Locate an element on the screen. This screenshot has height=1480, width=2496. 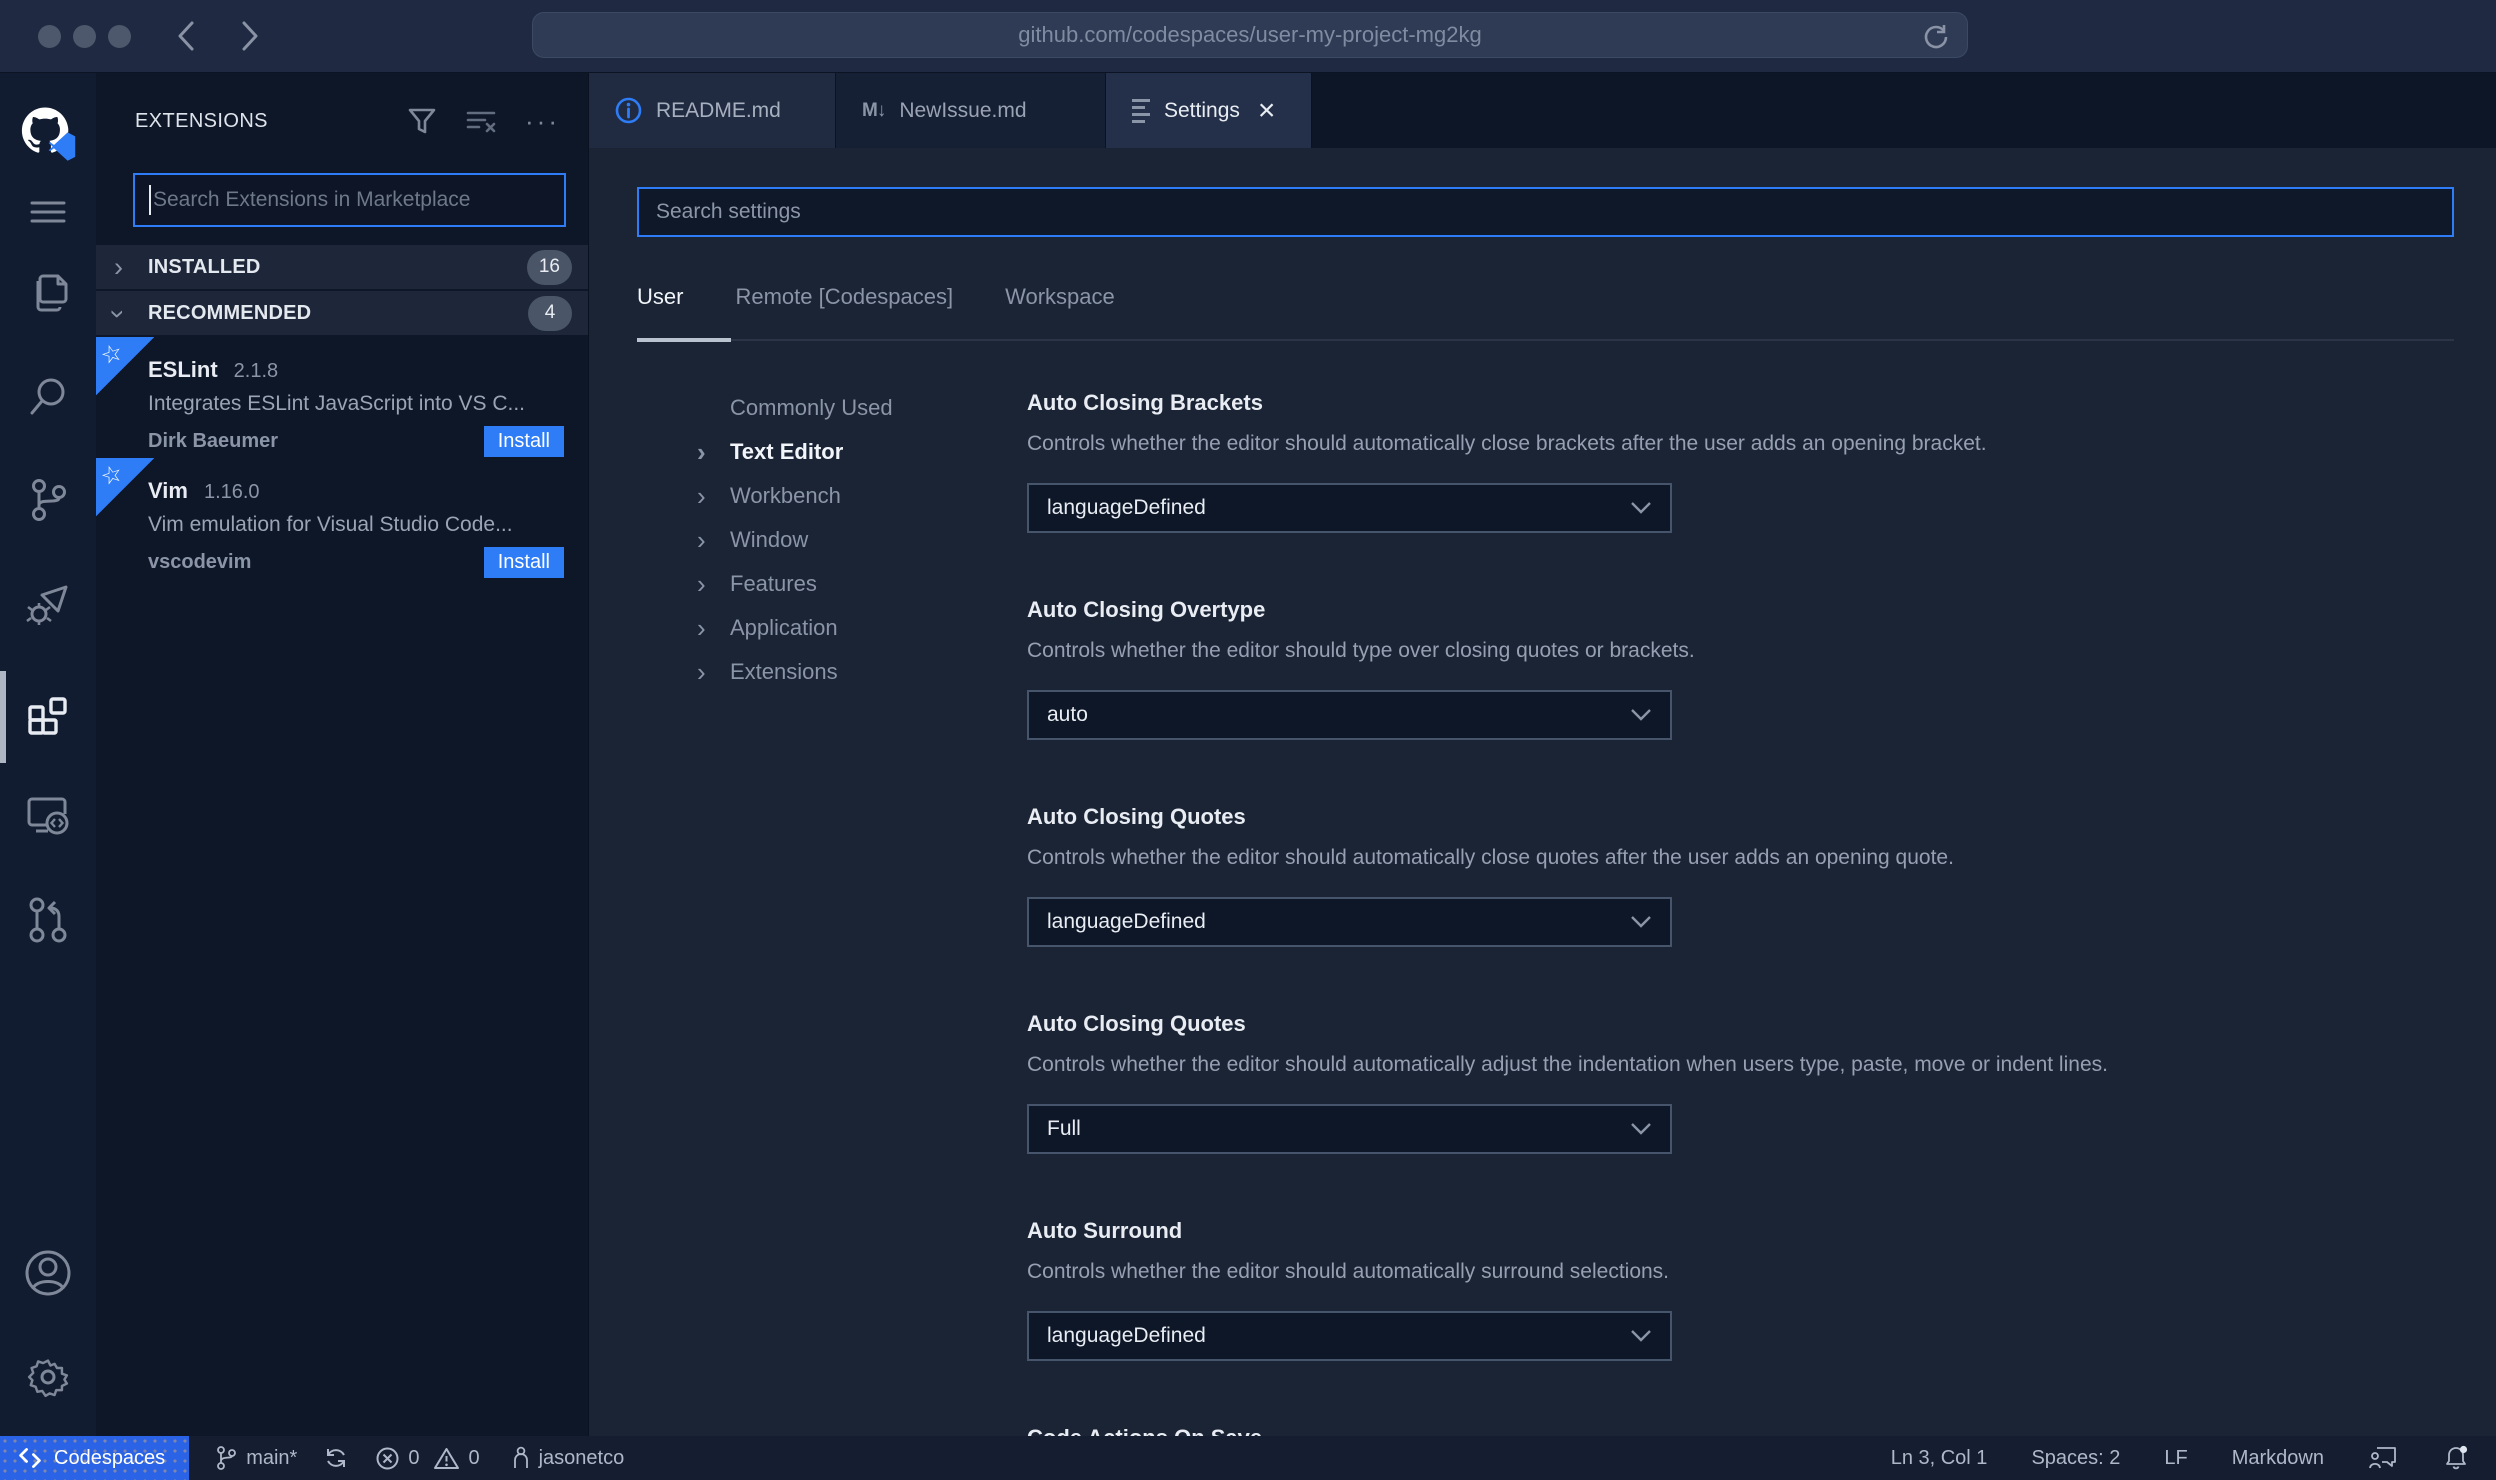
settings-gear-icon is located at coordinates (48, 1377).